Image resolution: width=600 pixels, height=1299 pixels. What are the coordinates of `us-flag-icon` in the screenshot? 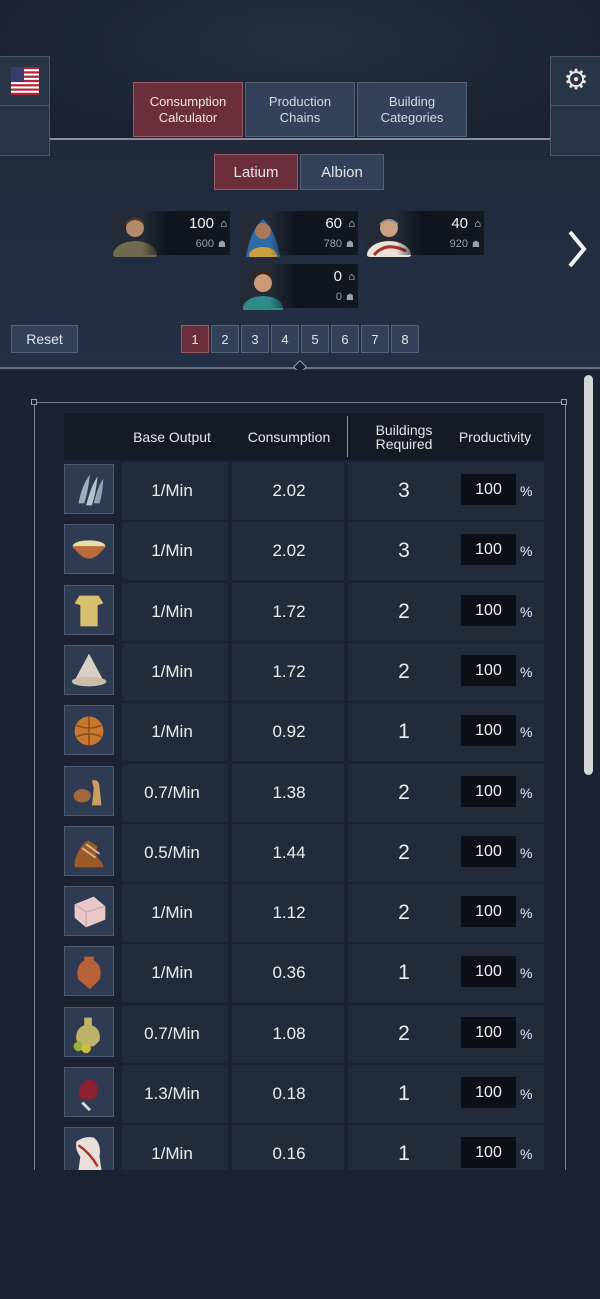 It's located at (25, 81).